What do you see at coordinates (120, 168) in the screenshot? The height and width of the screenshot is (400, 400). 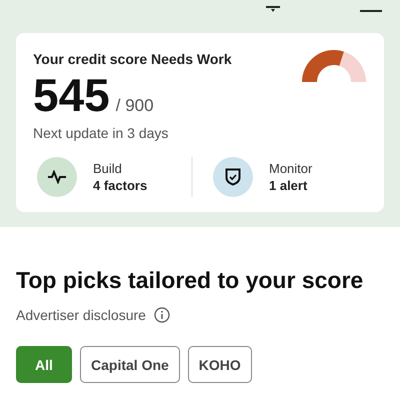 I see `action-label: Build` at bounding box center [120, 168].